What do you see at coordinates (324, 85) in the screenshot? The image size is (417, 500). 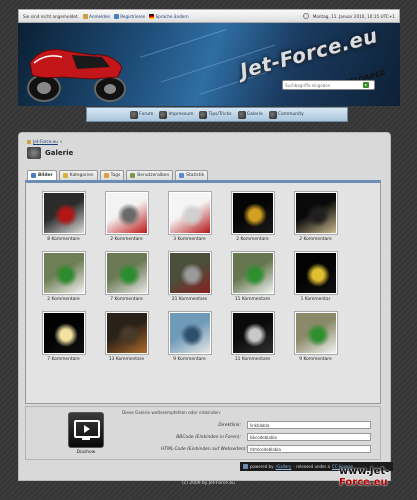 I see `search-input` at bounding box center [324, 85].